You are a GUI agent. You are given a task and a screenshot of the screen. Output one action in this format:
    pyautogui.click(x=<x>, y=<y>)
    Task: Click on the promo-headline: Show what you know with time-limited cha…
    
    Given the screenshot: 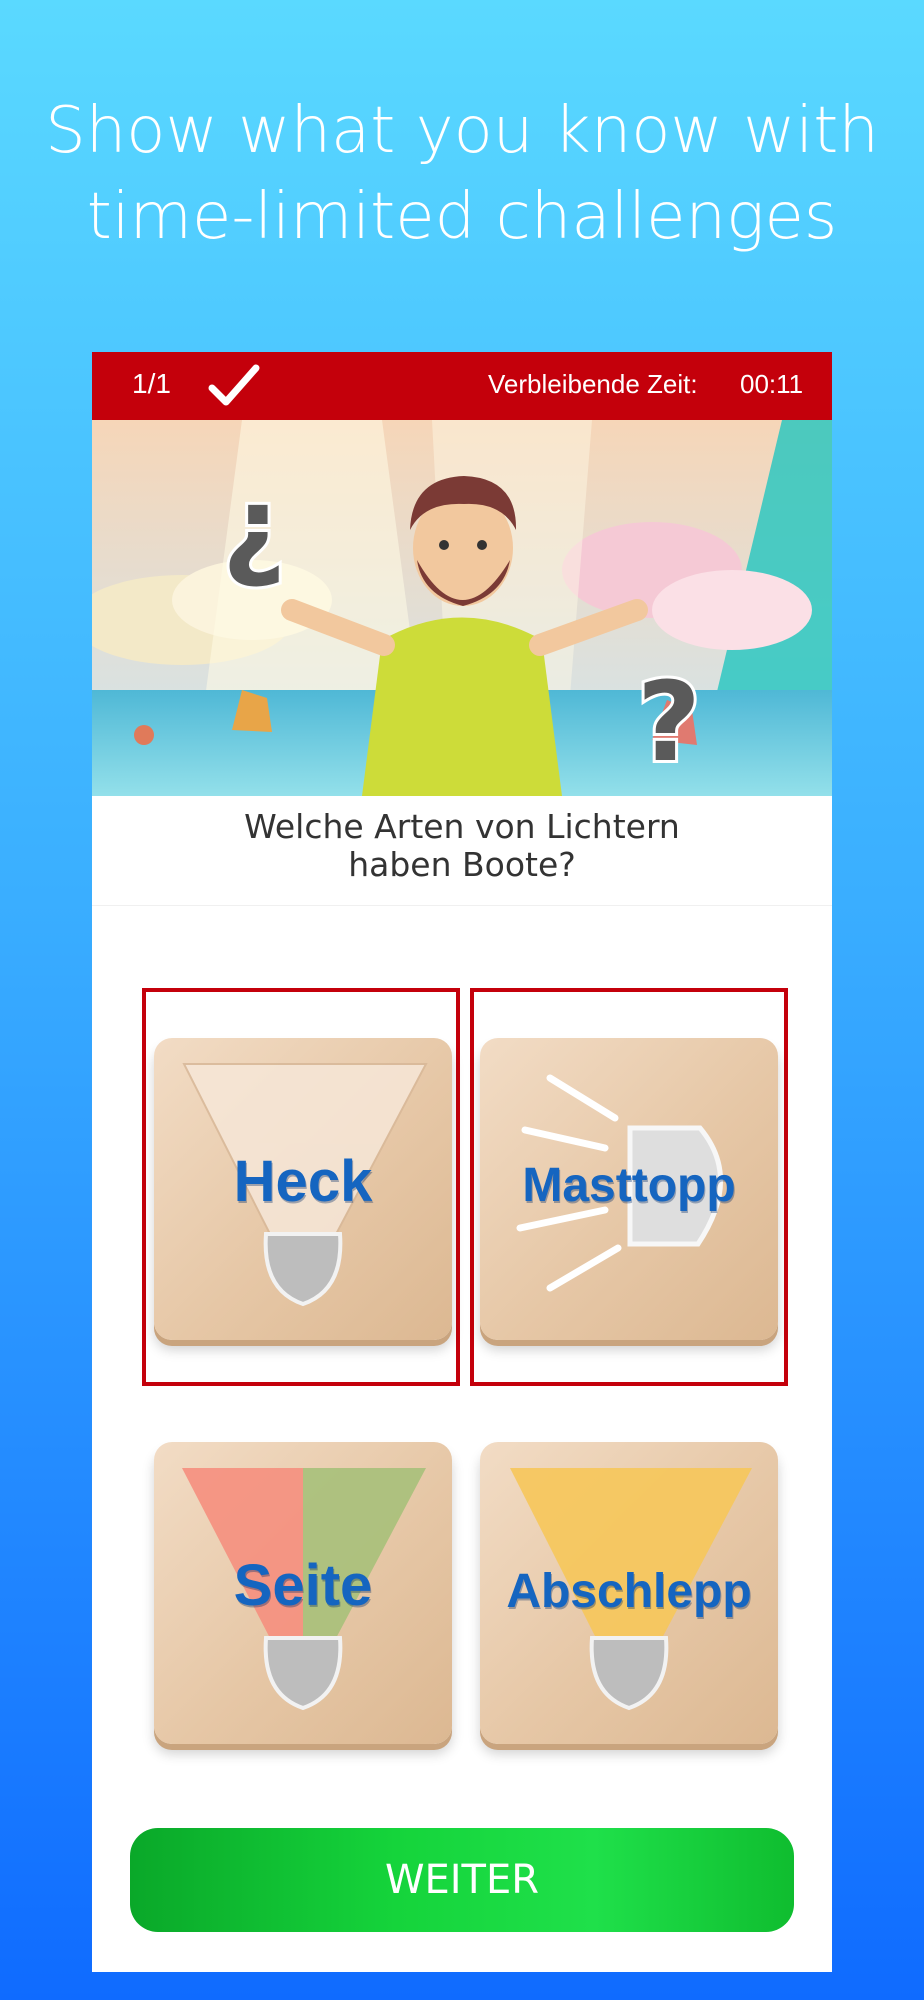 What is the action you would take?
    pyautogui.click(x=462, y=174)
    